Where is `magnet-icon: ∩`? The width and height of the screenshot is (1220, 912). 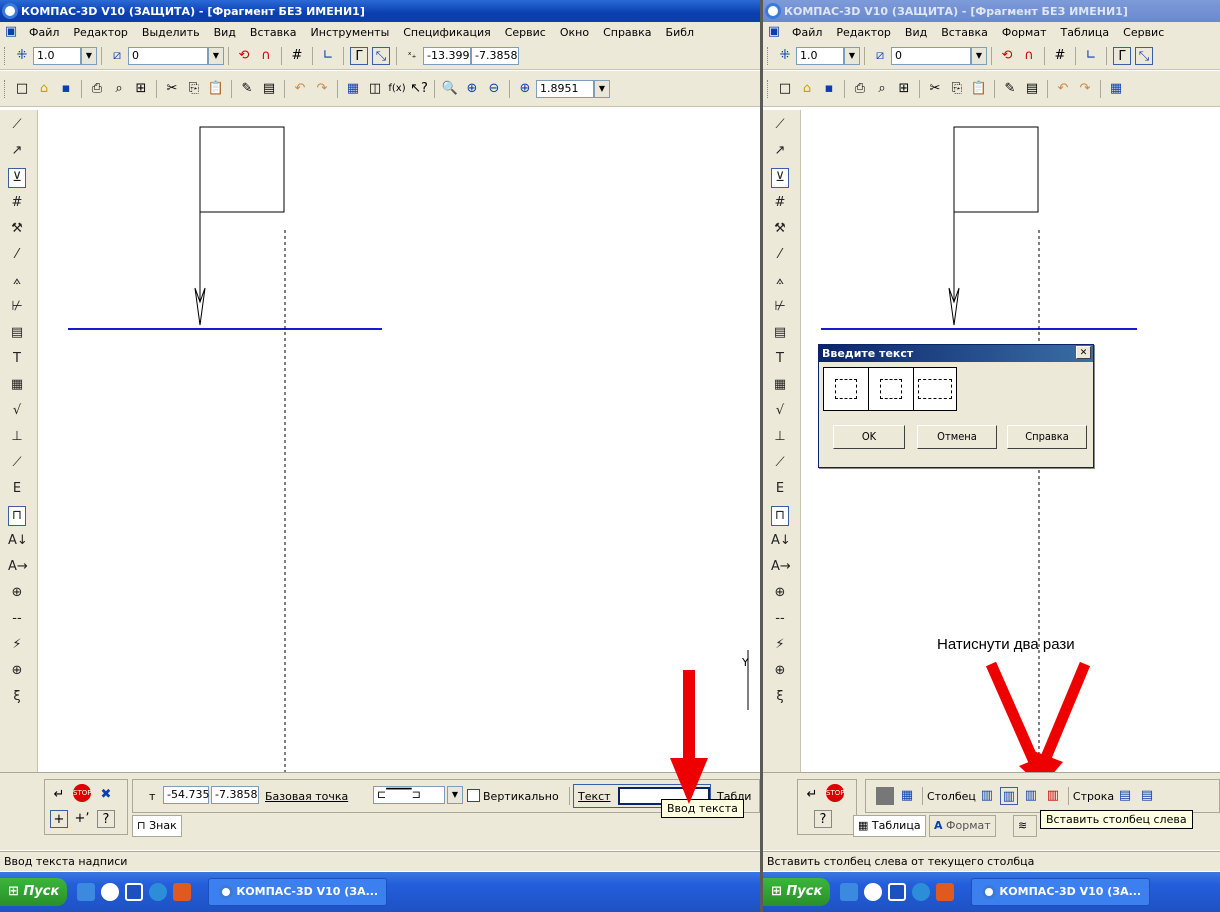
magnet-icon: ∩ is located at coordinates (266, 56).